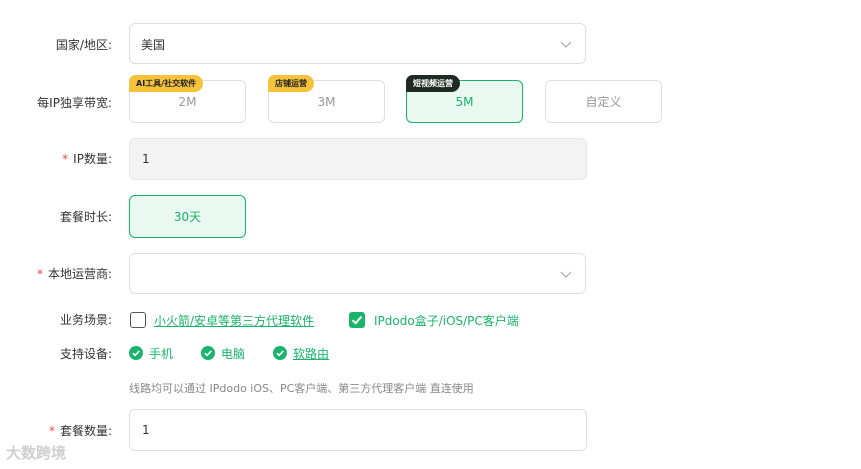 This screenshot has width=861, height=469. I want to click on bandwidth-option-2m: AI工具/社交软件 2M, so click(187, 99).